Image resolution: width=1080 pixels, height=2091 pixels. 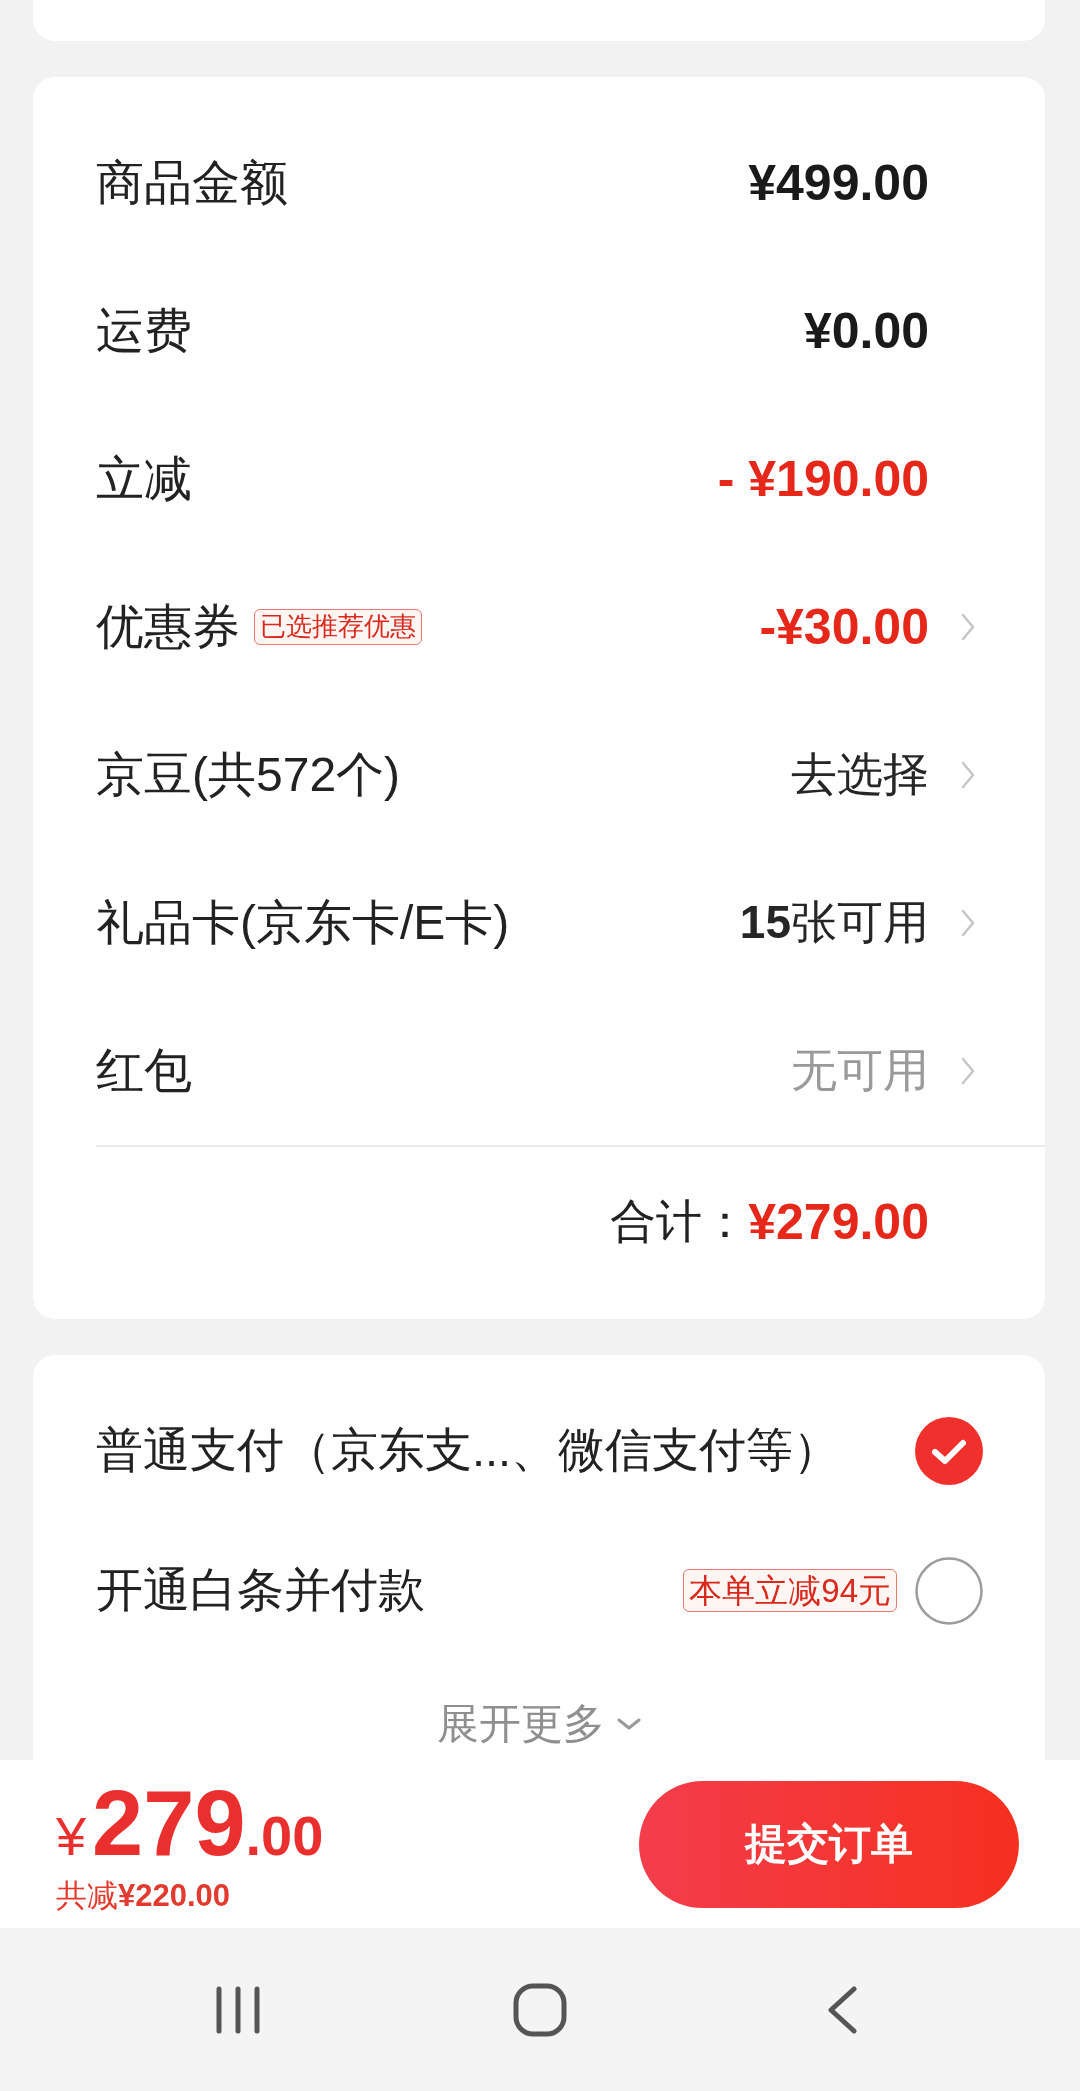 I want to click on row-label: 立减, so click(x=144, y=479).